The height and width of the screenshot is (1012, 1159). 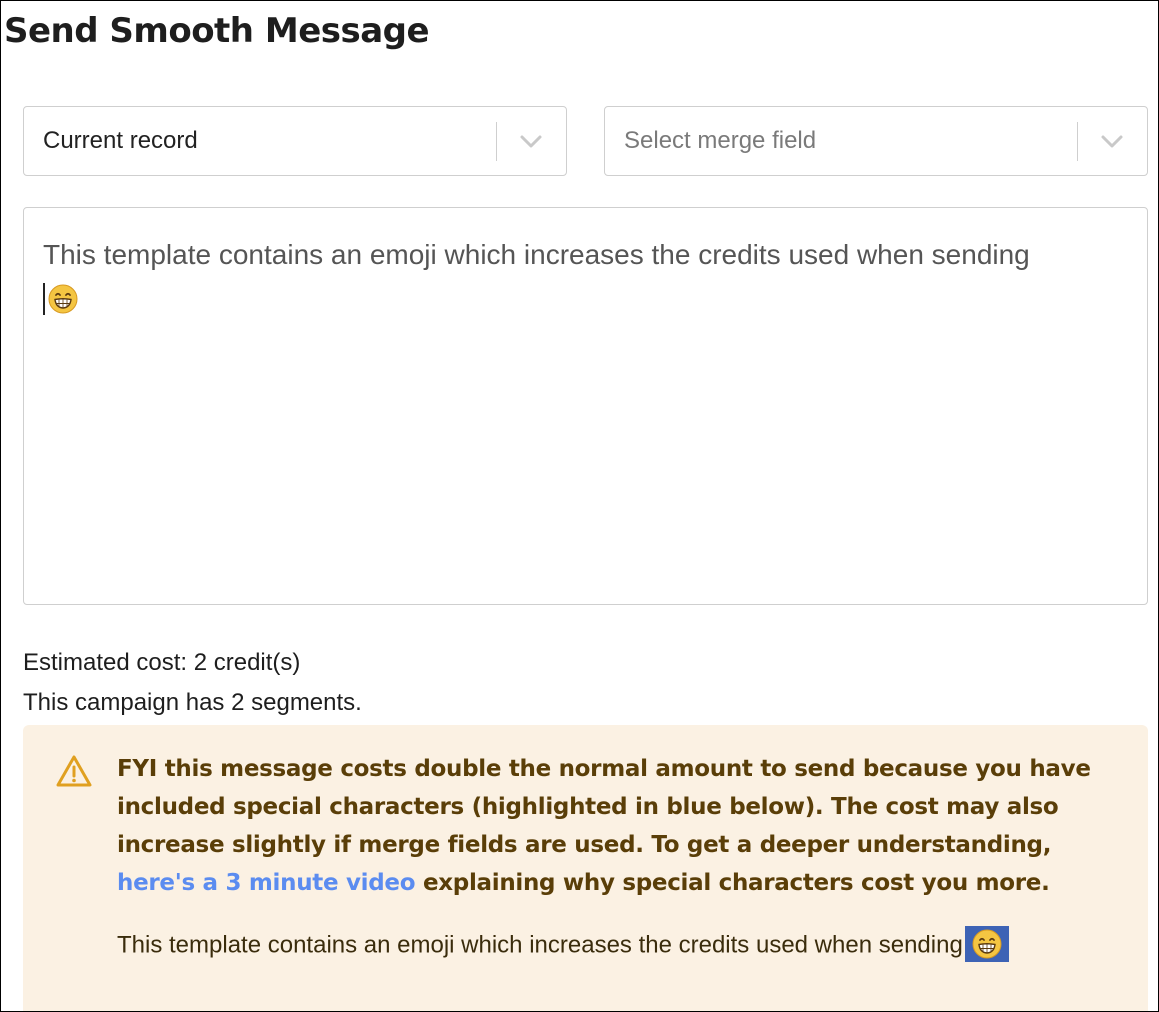 What do you see at coordinates (192, 702) in the screenshot?
I see `segment-count: This campaign has 2 segments.` at bounding box center [192, 702].